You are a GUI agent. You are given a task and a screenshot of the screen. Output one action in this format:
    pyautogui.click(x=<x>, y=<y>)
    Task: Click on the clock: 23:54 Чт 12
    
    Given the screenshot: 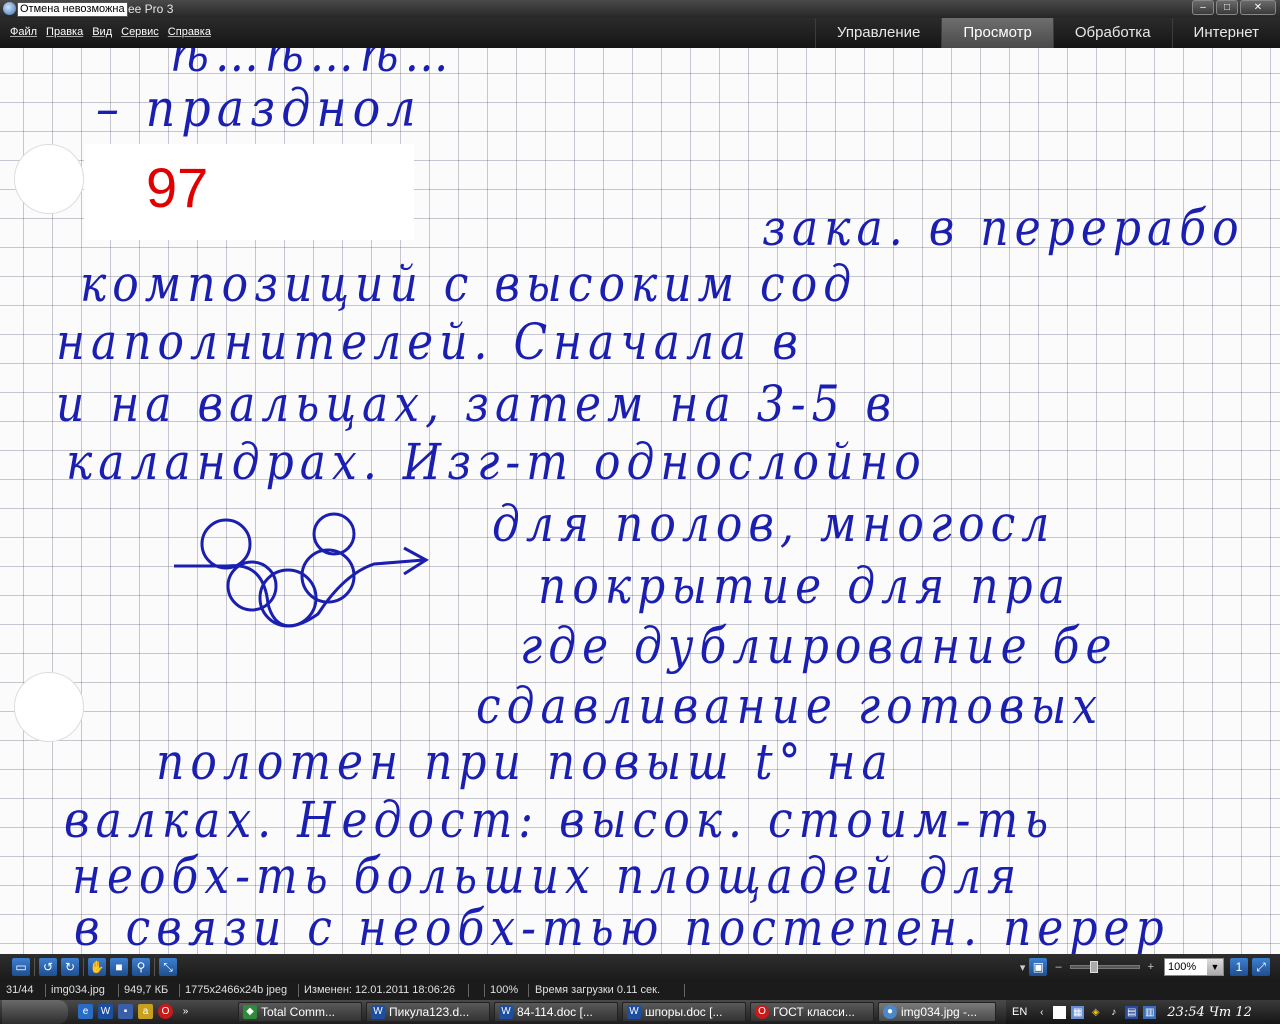 What is the action you would take?
    pyautogui.click(x=1209, y=1012)
    